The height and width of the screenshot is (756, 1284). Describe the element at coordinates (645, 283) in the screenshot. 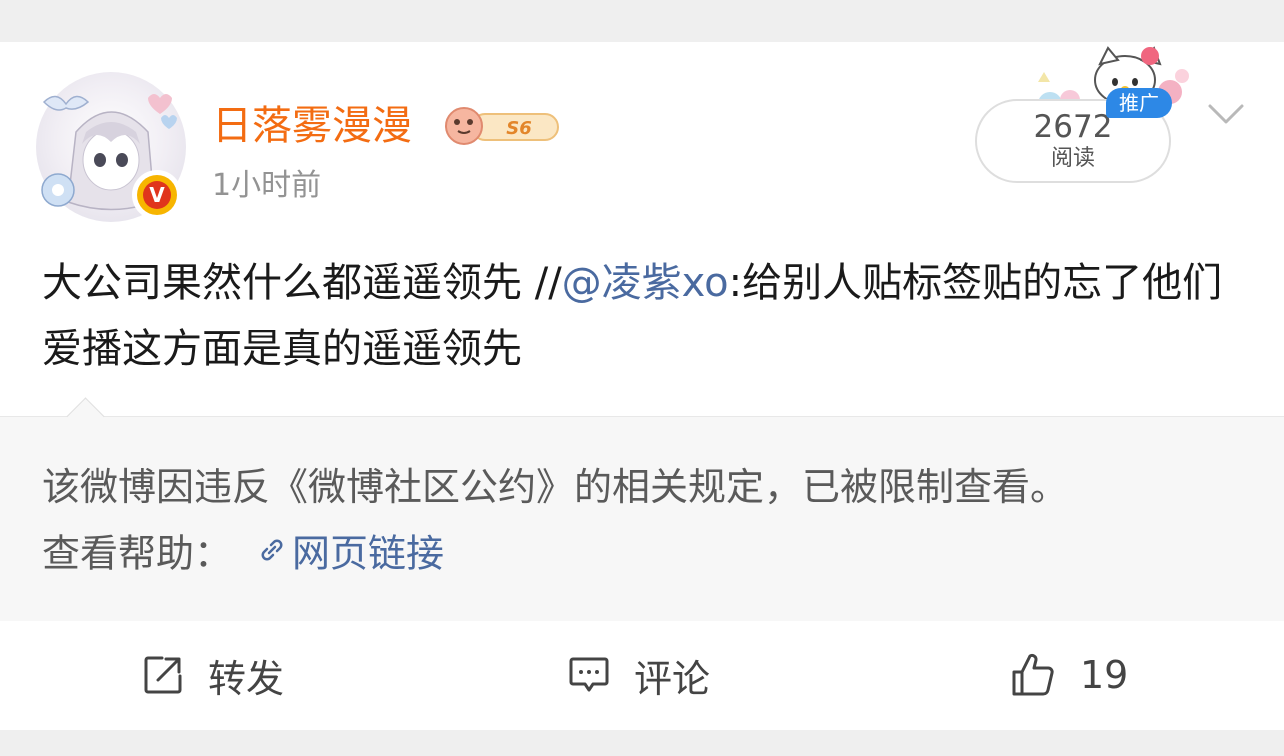

I see `mention-link: @凌紫xo` at that location.